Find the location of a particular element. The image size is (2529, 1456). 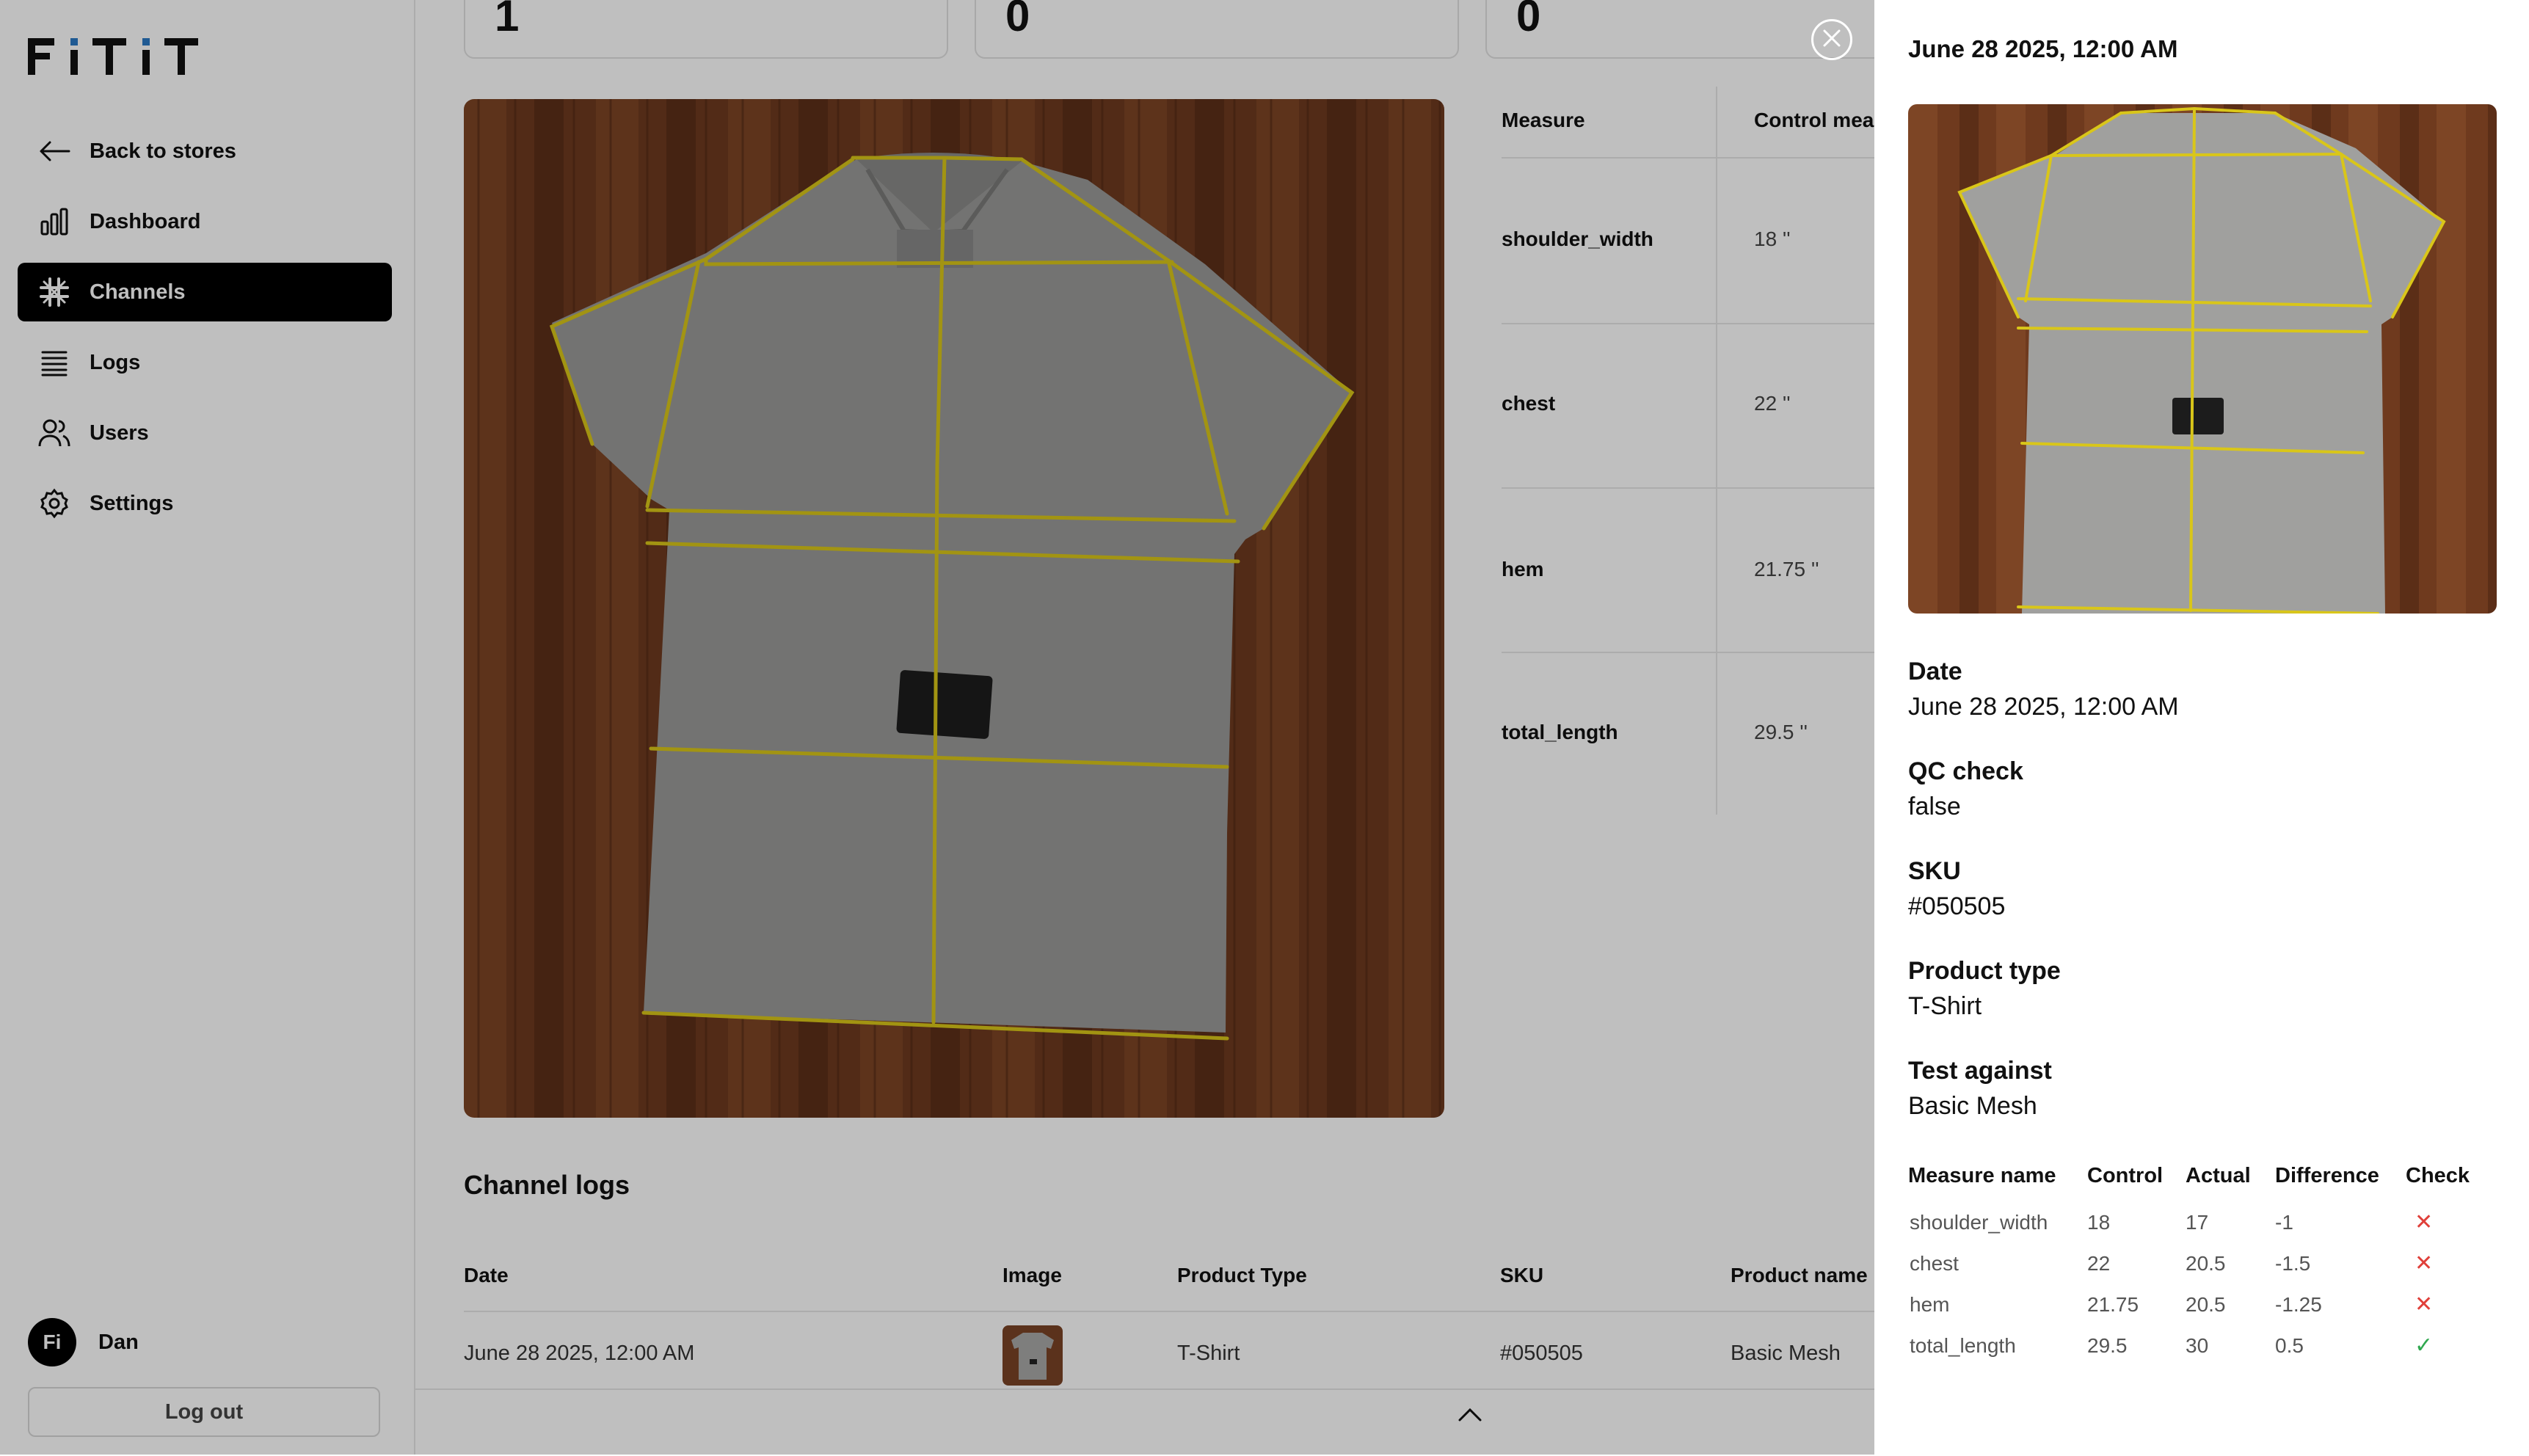

drawer-title: June 28 2025, 12:00 AM is located at coordinates (2043, 48).